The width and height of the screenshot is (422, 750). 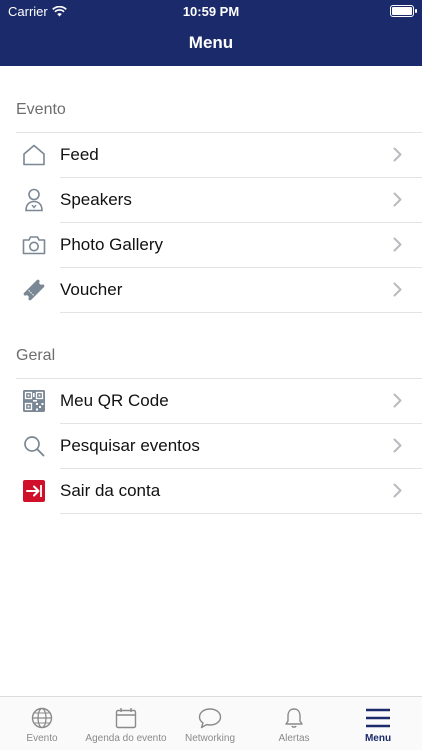 I want to click on tab-label: Menu, so click(x=378, y=738).